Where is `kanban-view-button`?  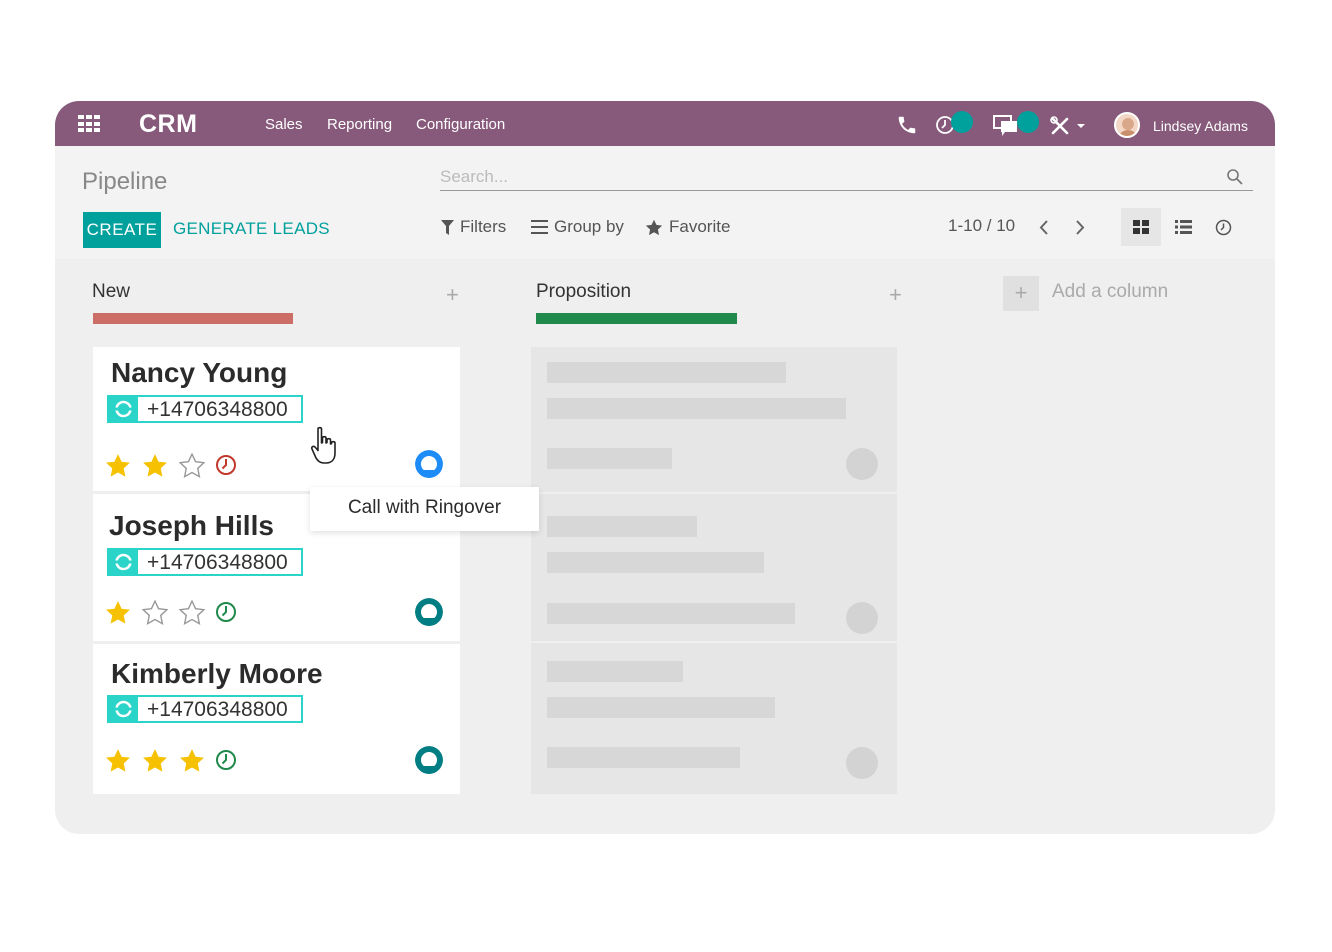
kanban-view-button is located at coordinates (1141, 227).